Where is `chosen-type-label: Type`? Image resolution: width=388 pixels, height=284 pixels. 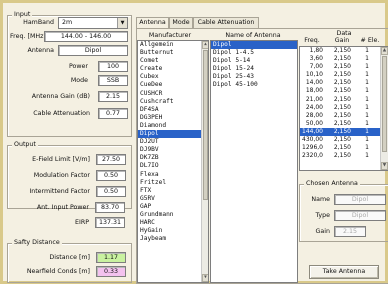
chosen-type-label: Type is located at coordinates (322, 215).